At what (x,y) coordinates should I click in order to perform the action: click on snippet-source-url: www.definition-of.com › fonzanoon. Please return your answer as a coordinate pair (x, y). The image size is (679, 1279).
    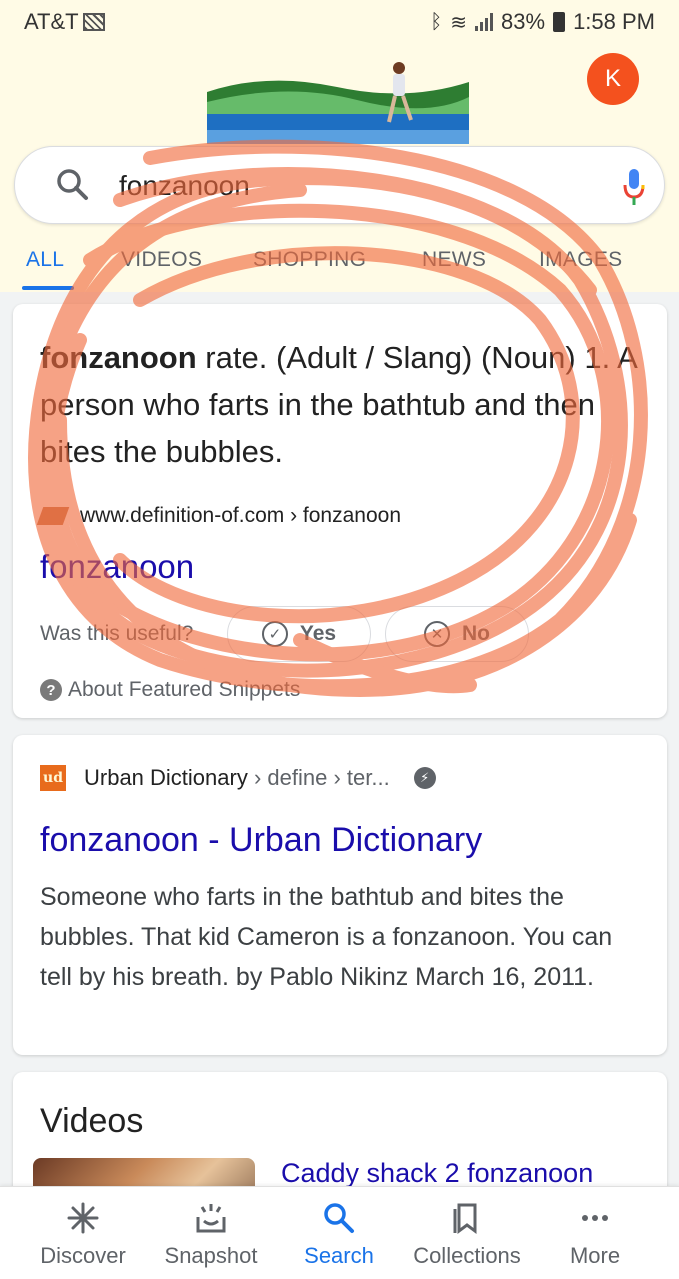
    Looking at the image, I should click on (240, 516).